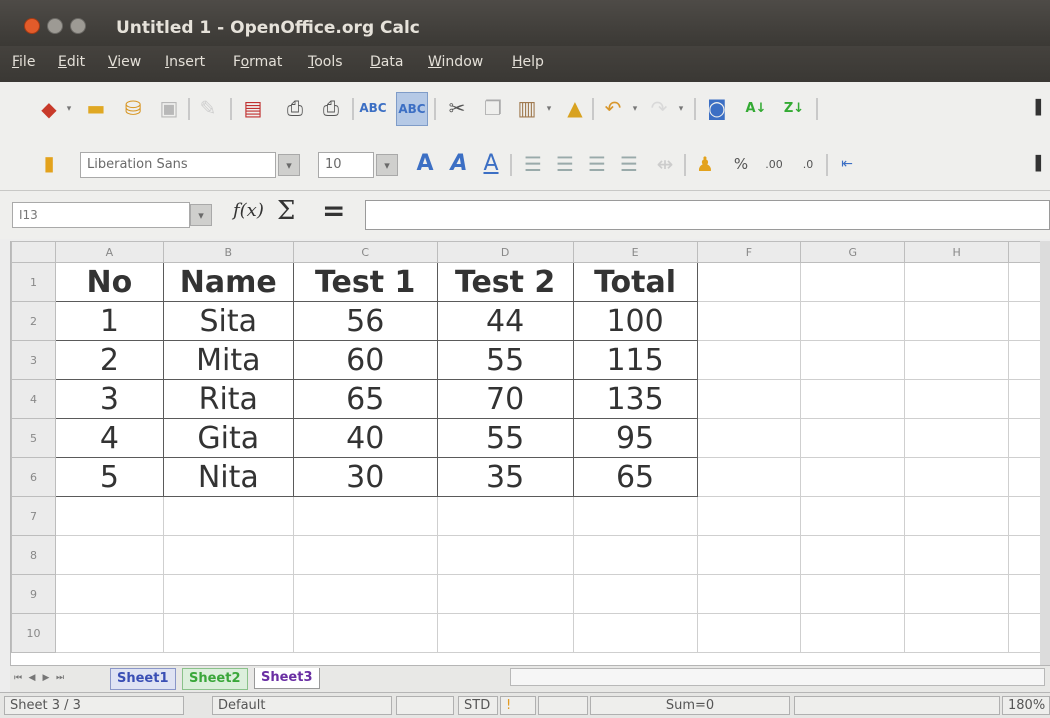 Image resolution: width=1050 pixels, height=718 pixels. Describe the element at coordinates (169, 108) in the screenshot. I see `edit-file-icon: ▣` at that location.